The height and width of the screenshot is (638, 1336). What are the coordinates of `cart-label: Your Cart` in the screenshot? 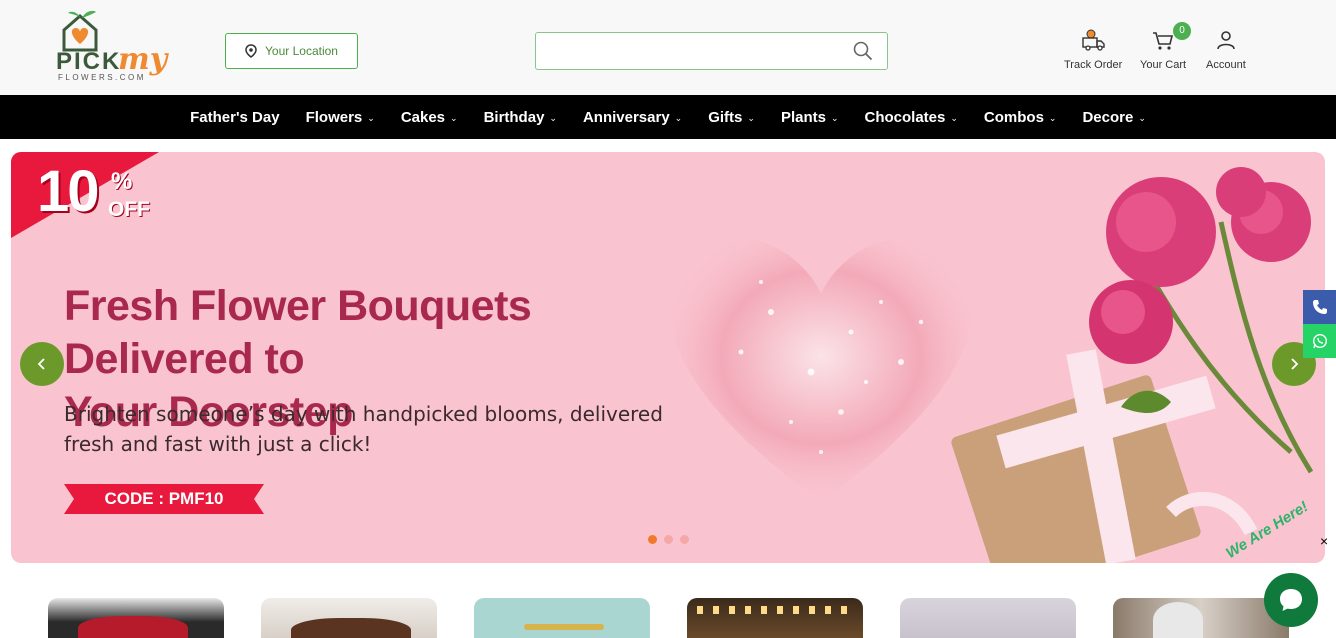 It's located at (1163, 65).